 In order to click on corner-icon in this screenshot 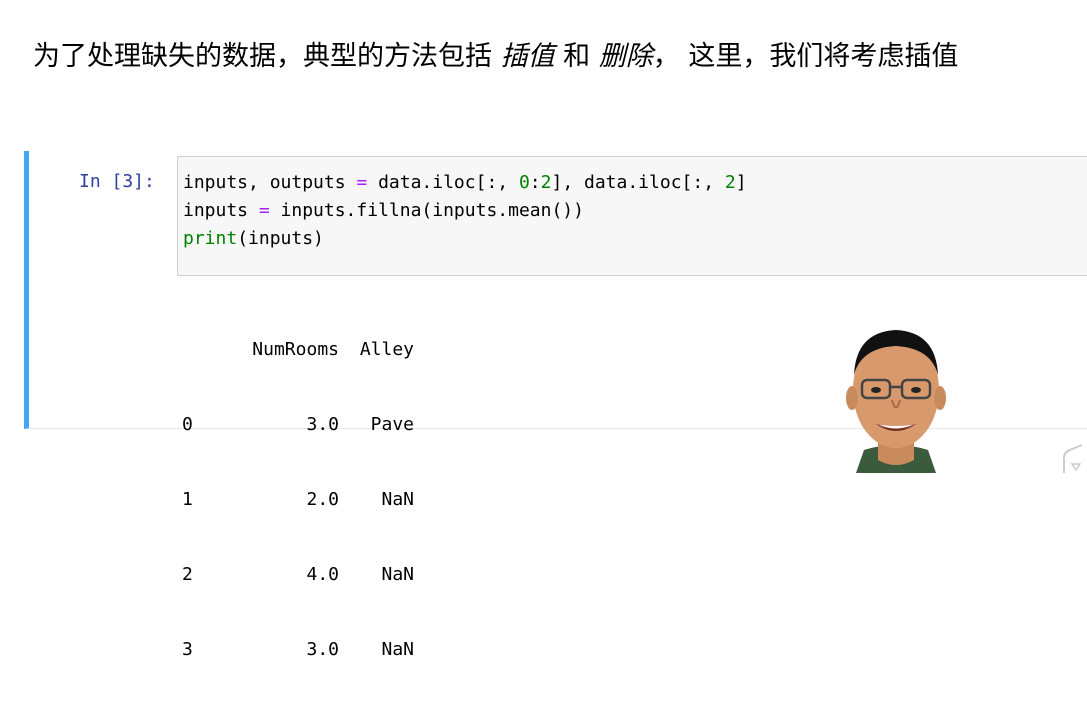, I will do `click(1073, 458)`.